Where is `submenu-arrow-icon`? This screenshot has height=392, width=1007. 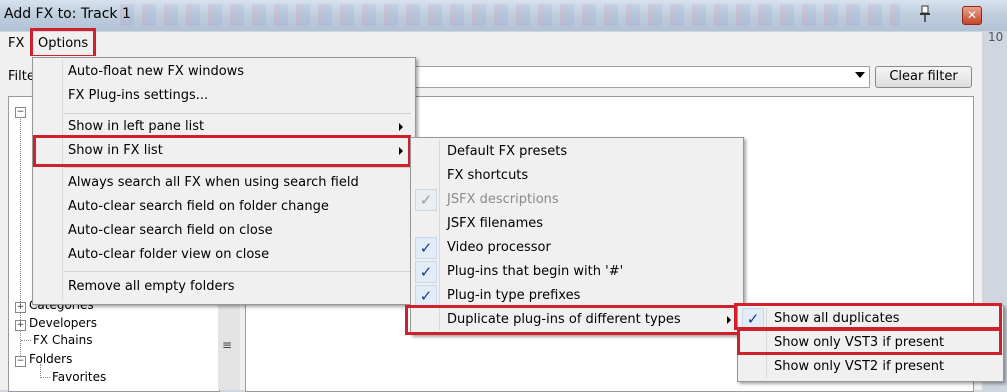 submenu-arrow-icon is located at coordinates (401, 127).